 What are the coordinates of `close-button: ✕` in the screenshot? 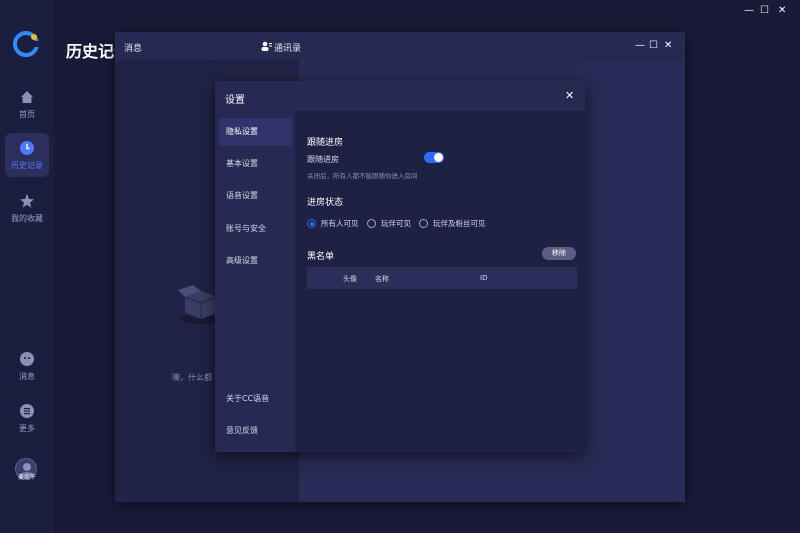 It's located at (782, 10).